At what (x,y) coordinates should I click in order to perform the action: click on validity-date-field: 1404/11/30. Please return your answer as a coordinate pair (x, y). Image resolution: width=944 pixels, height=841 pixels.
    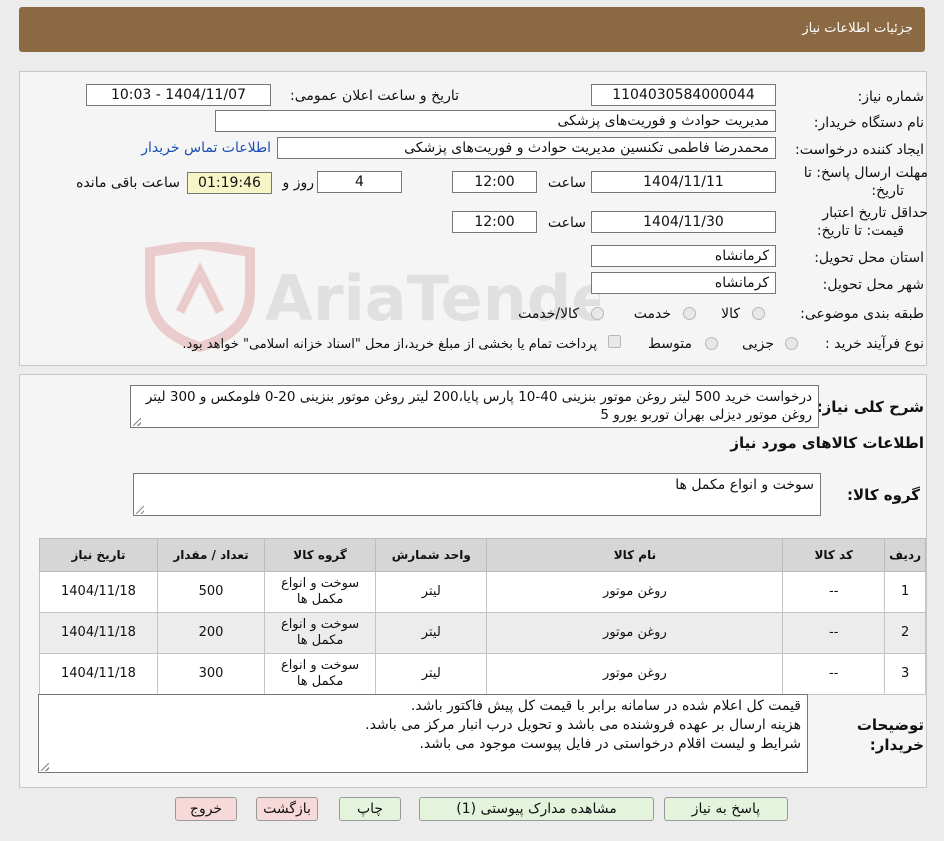
    Looking at the image, I should click on (683, 222).